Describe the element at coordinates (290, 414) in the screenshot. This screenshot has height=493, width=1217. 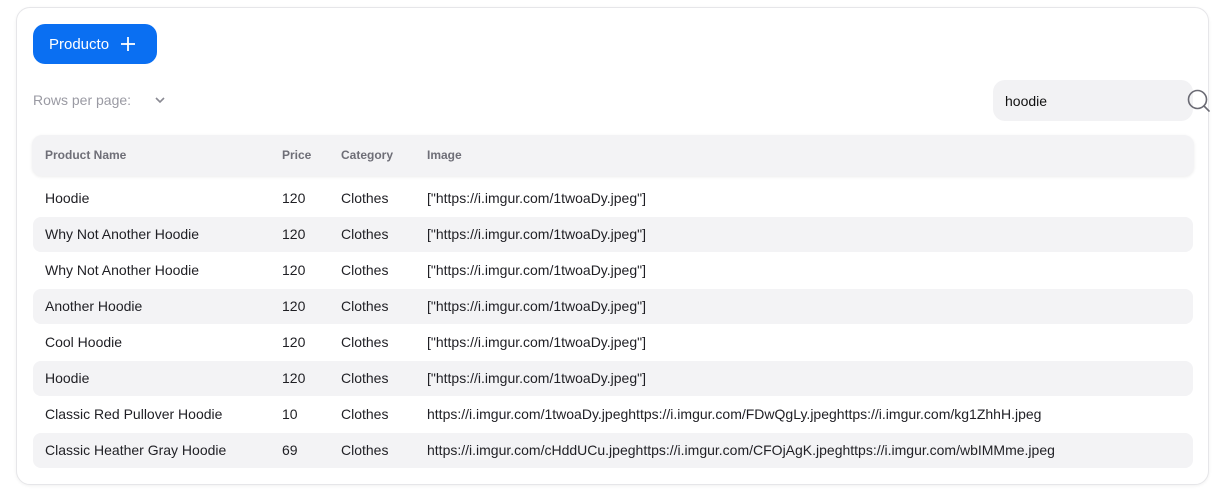
I see `cell-price: 10` at that location.